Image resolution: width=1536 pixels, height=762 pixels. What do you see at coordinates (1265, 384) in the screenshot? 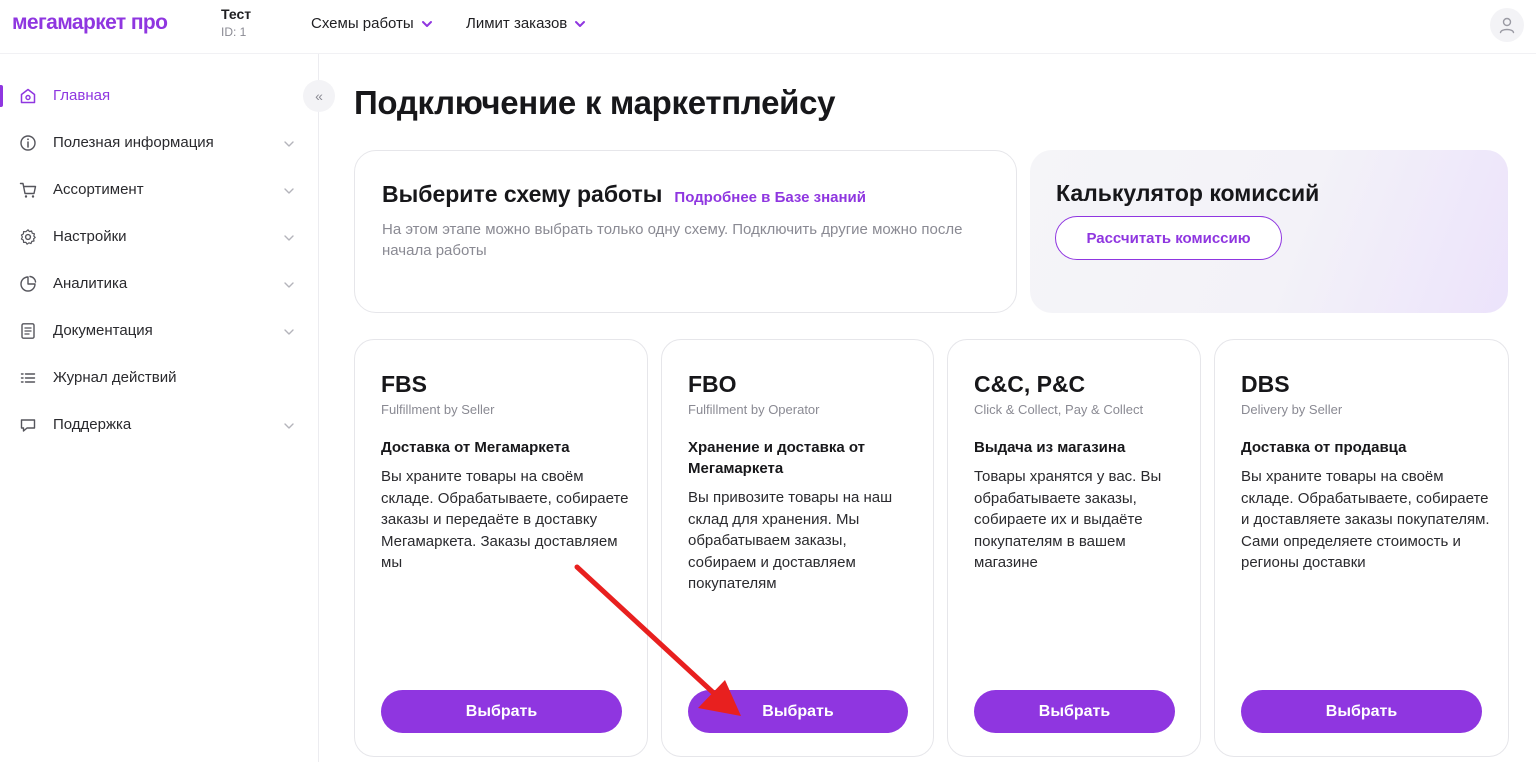
I see `card-title: DBS` at bounding box center [1265, 384].